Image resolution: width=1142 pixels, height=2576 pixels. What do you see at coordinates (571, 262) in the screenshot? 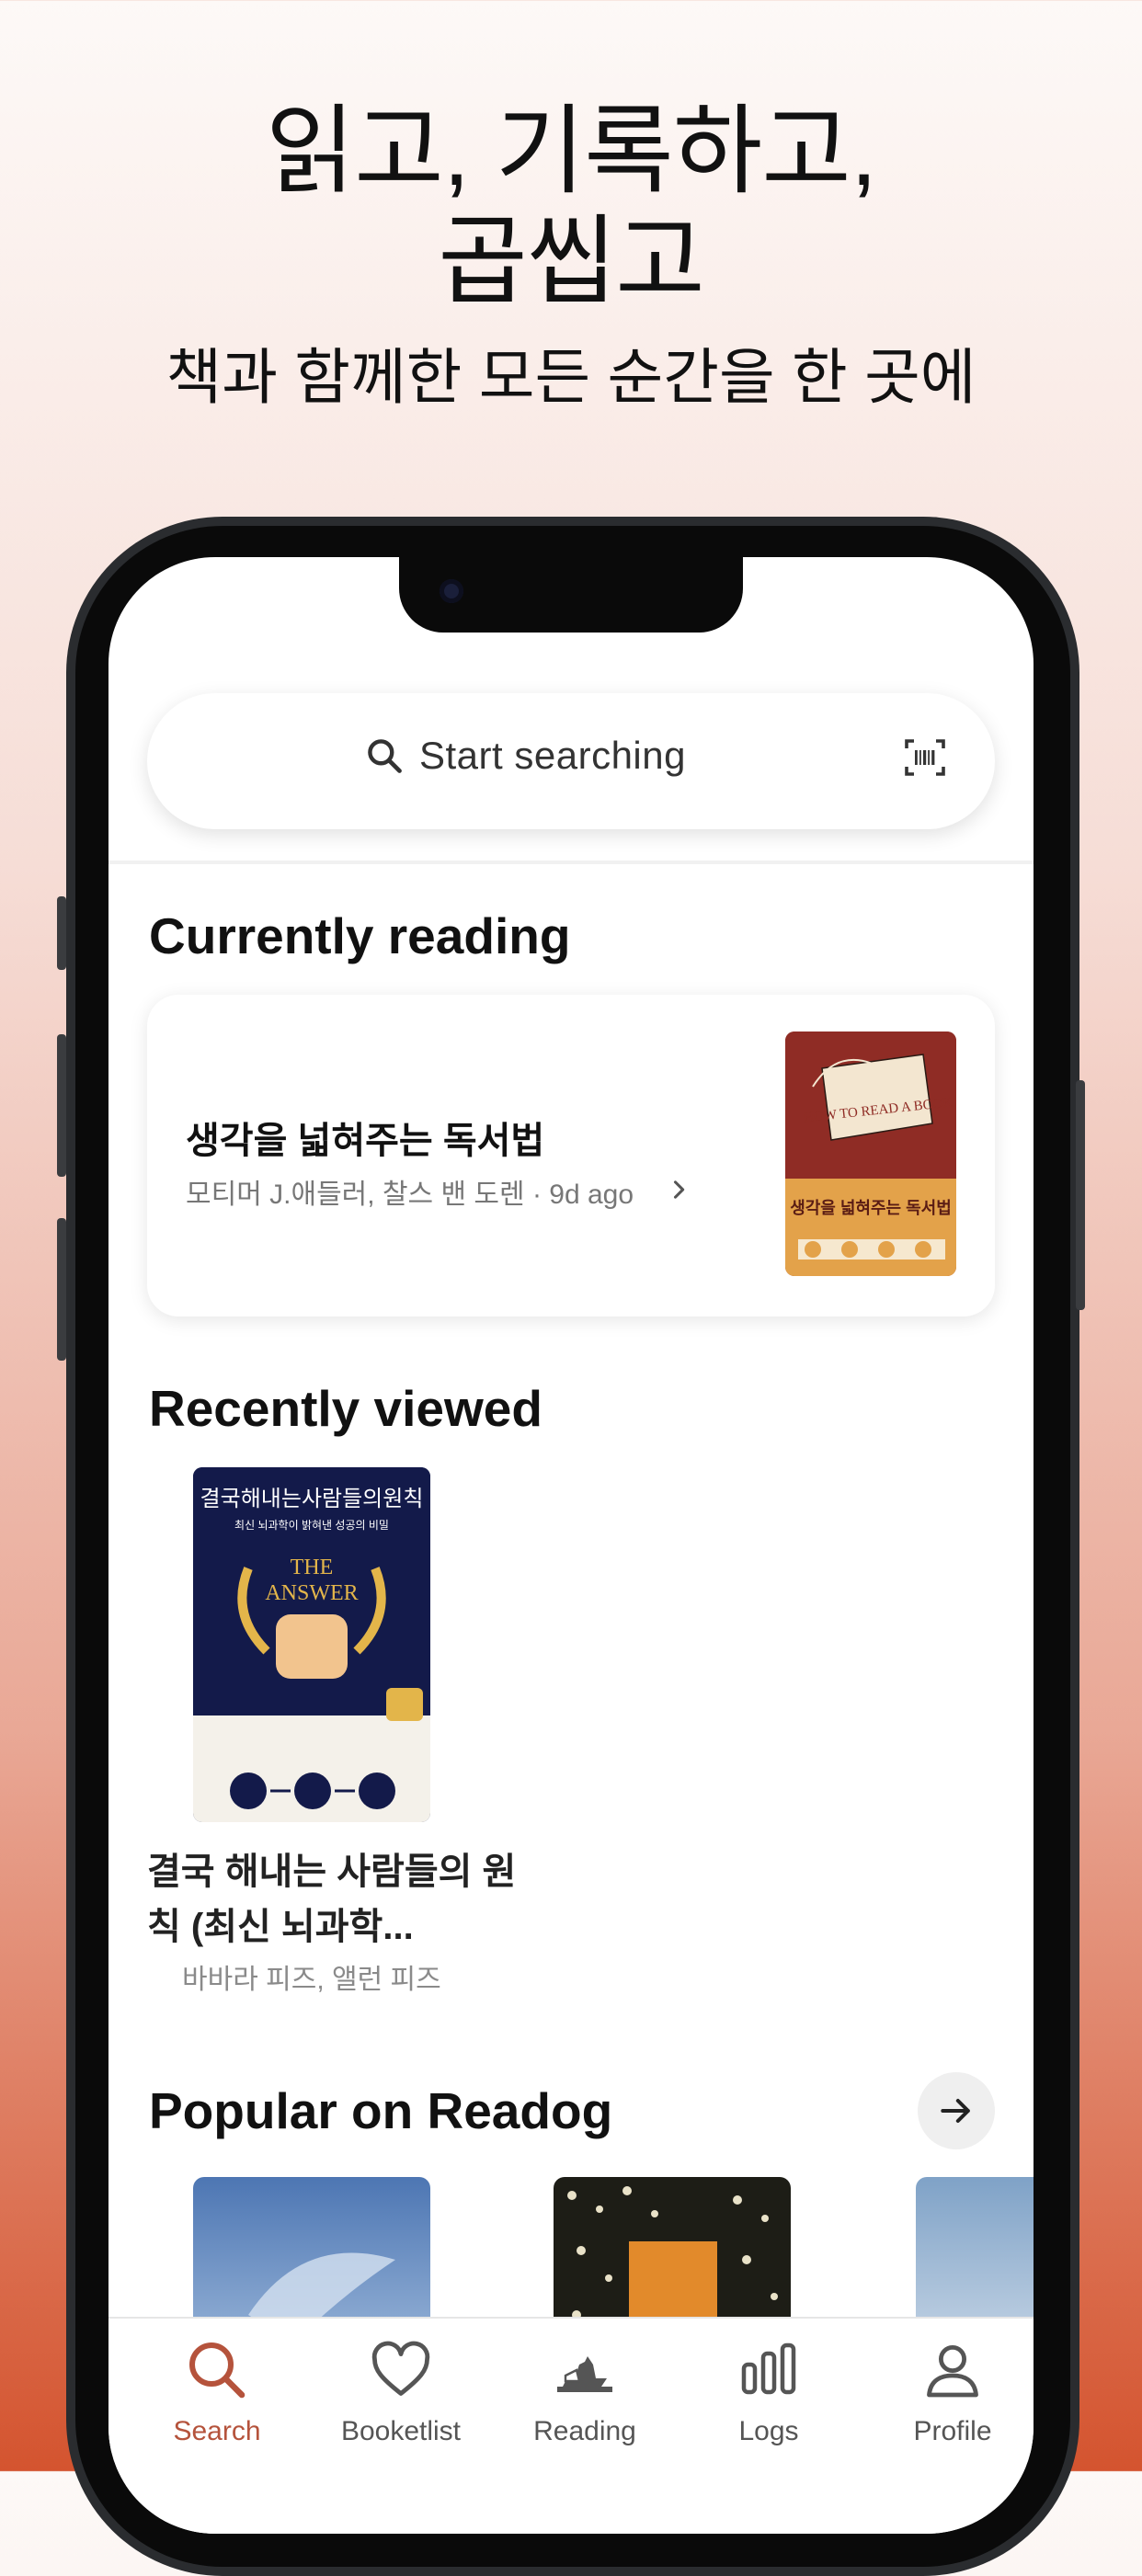
I see `promo-headline-line2: 곱씹고` at bounding box center [571, 262].